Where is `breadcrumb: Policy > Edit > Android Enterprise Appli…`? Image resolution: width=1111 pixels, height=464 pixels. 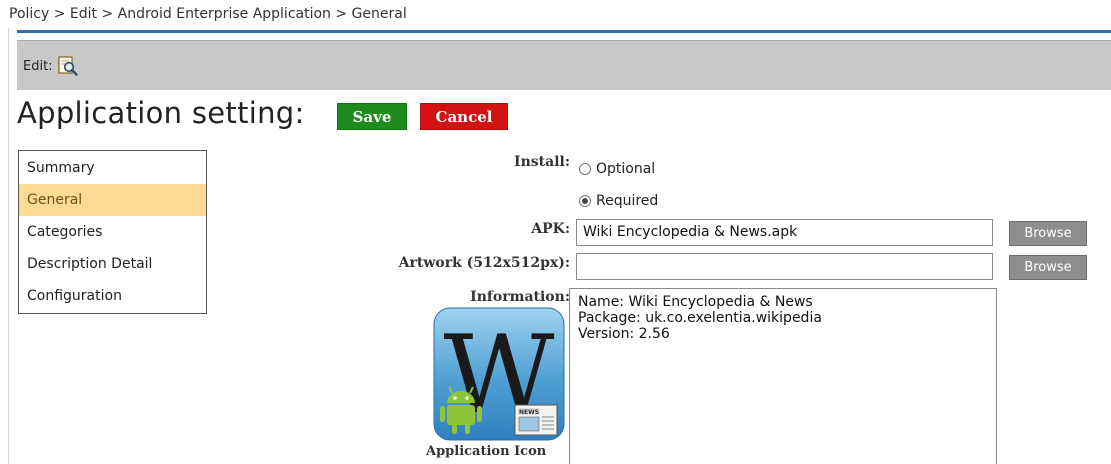
breadcrumb: Policy > Edit > Android Enterprise Appli… is located at coordinates (208, 14).